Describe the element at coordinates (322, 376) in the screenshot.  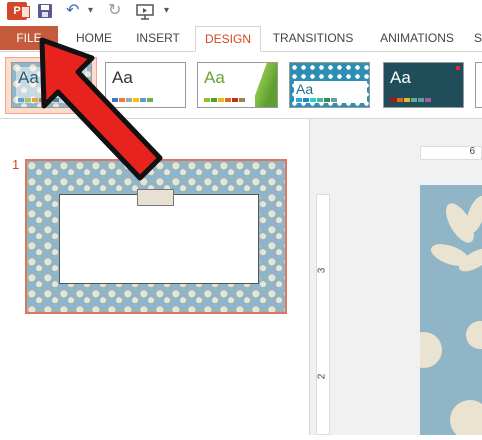
I see `ruler-left-label: 2` at that location.